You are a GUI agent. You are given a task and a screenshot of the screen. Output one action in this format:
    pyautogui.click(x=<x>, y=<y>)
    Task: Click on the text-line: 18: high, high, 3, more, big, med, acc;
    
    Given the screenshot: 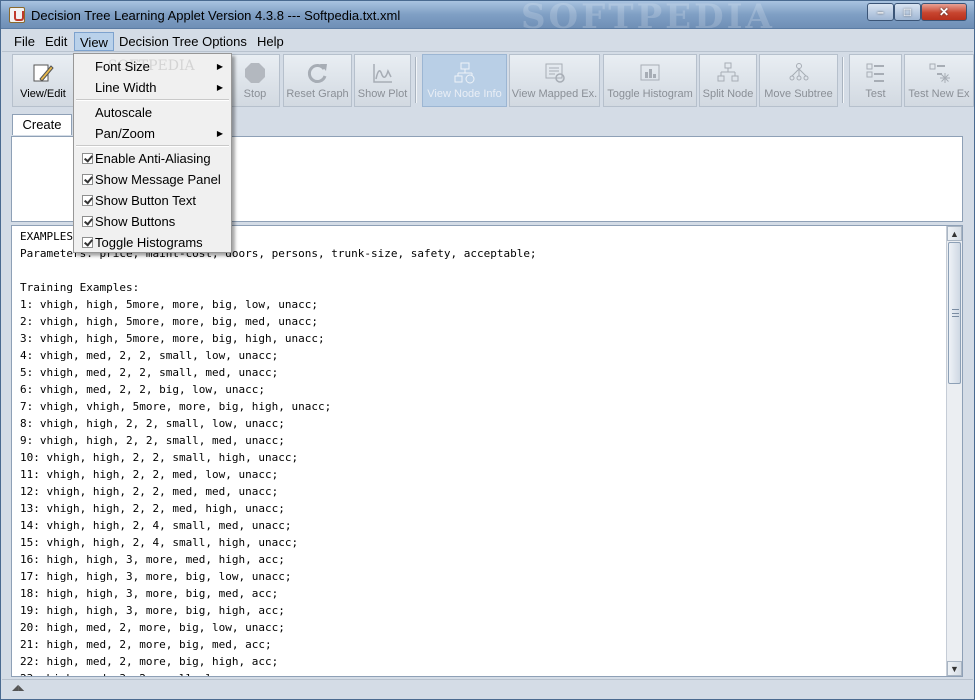 What is the action you would take?
    pyautogui.click(x=149, y=593)
    